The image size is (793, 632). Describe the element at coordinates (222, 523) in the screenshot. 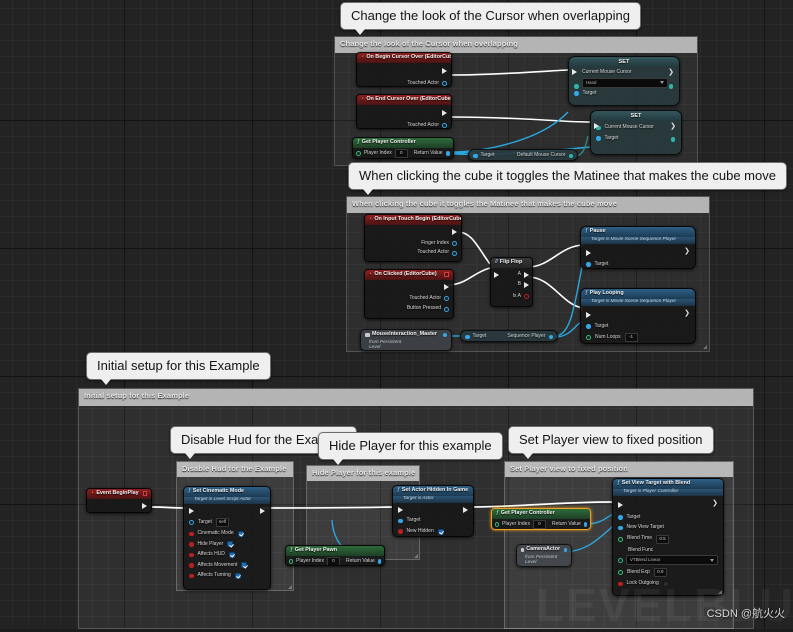

I see `target-value: self` at that location.